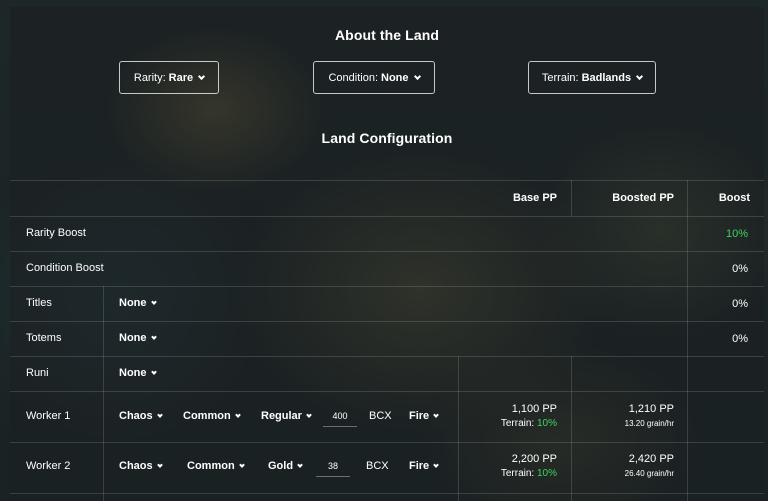 The image size is (768, 501). What do you see at coordinates (736, 234) in the screenshot?
I see `rarity-boost-value: 10%` at bounding box center [736, 234].